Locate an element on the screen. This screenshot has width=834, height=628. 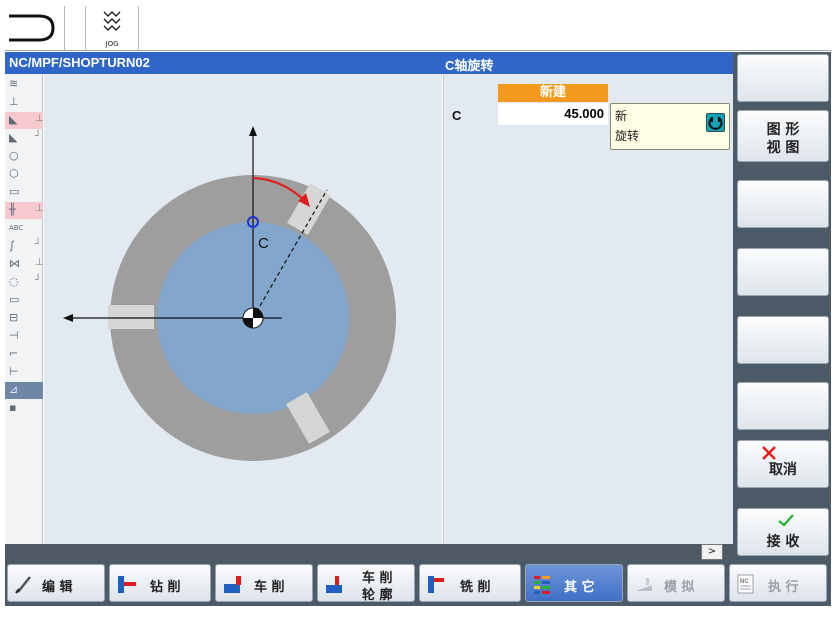
softkey-5-empty is located at coordinates (783, 340).